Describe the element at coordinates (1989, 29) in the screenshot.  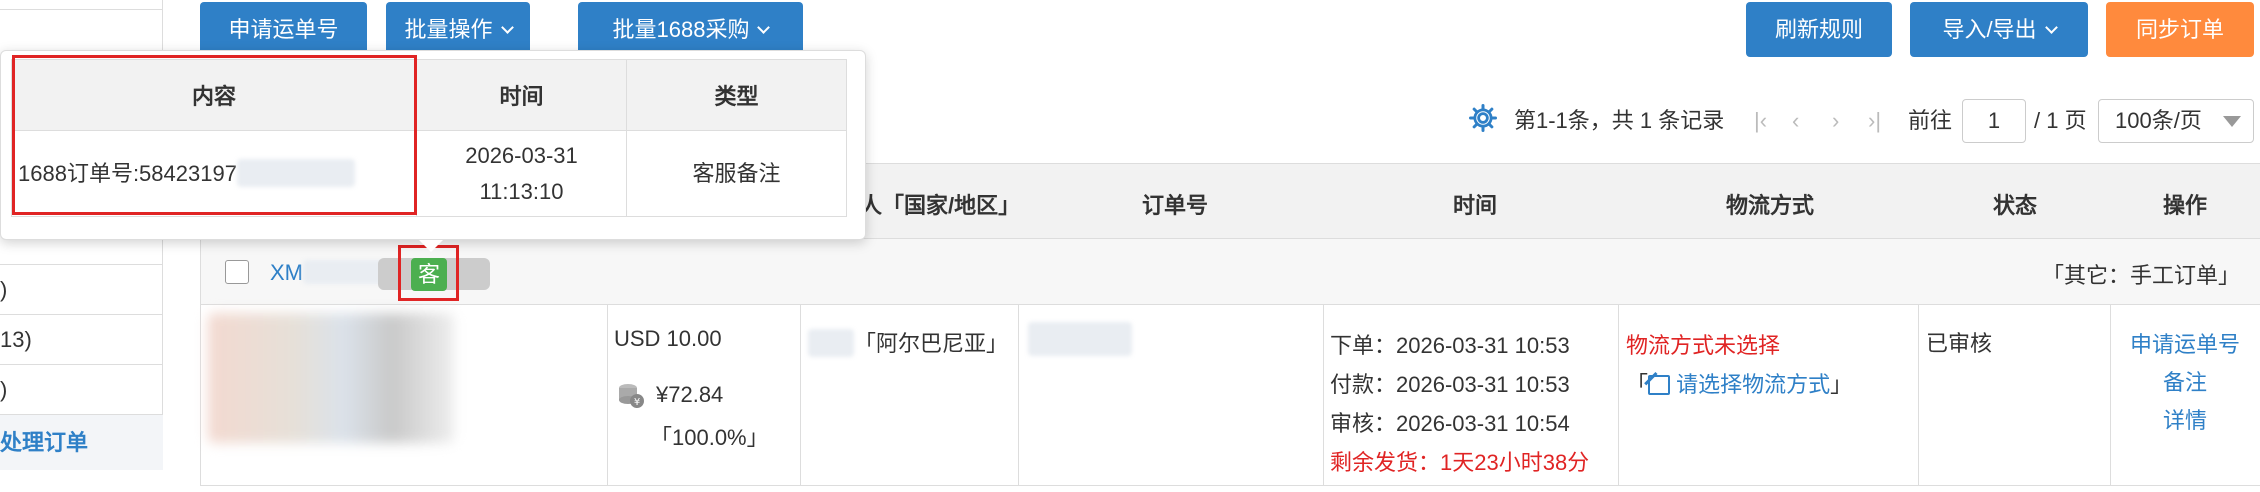
I see `import-export-label: 导入/导出` at that location.